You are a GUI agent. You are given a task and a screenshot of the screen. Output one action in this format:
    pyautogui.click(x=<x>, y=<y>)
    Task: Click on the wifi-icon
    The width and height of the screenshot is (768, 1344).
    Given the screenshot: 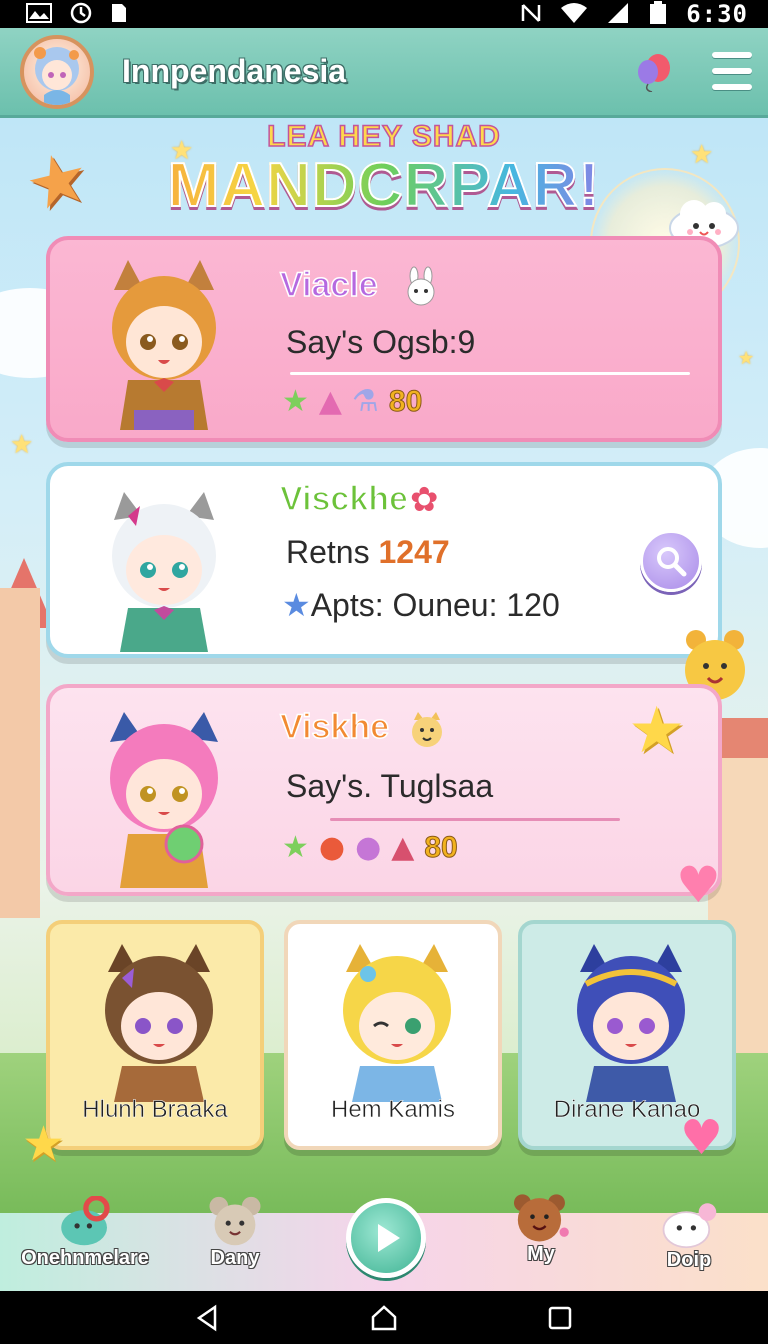 What is the action you would take?
    pyautogui.click(x=574, y=14)
    